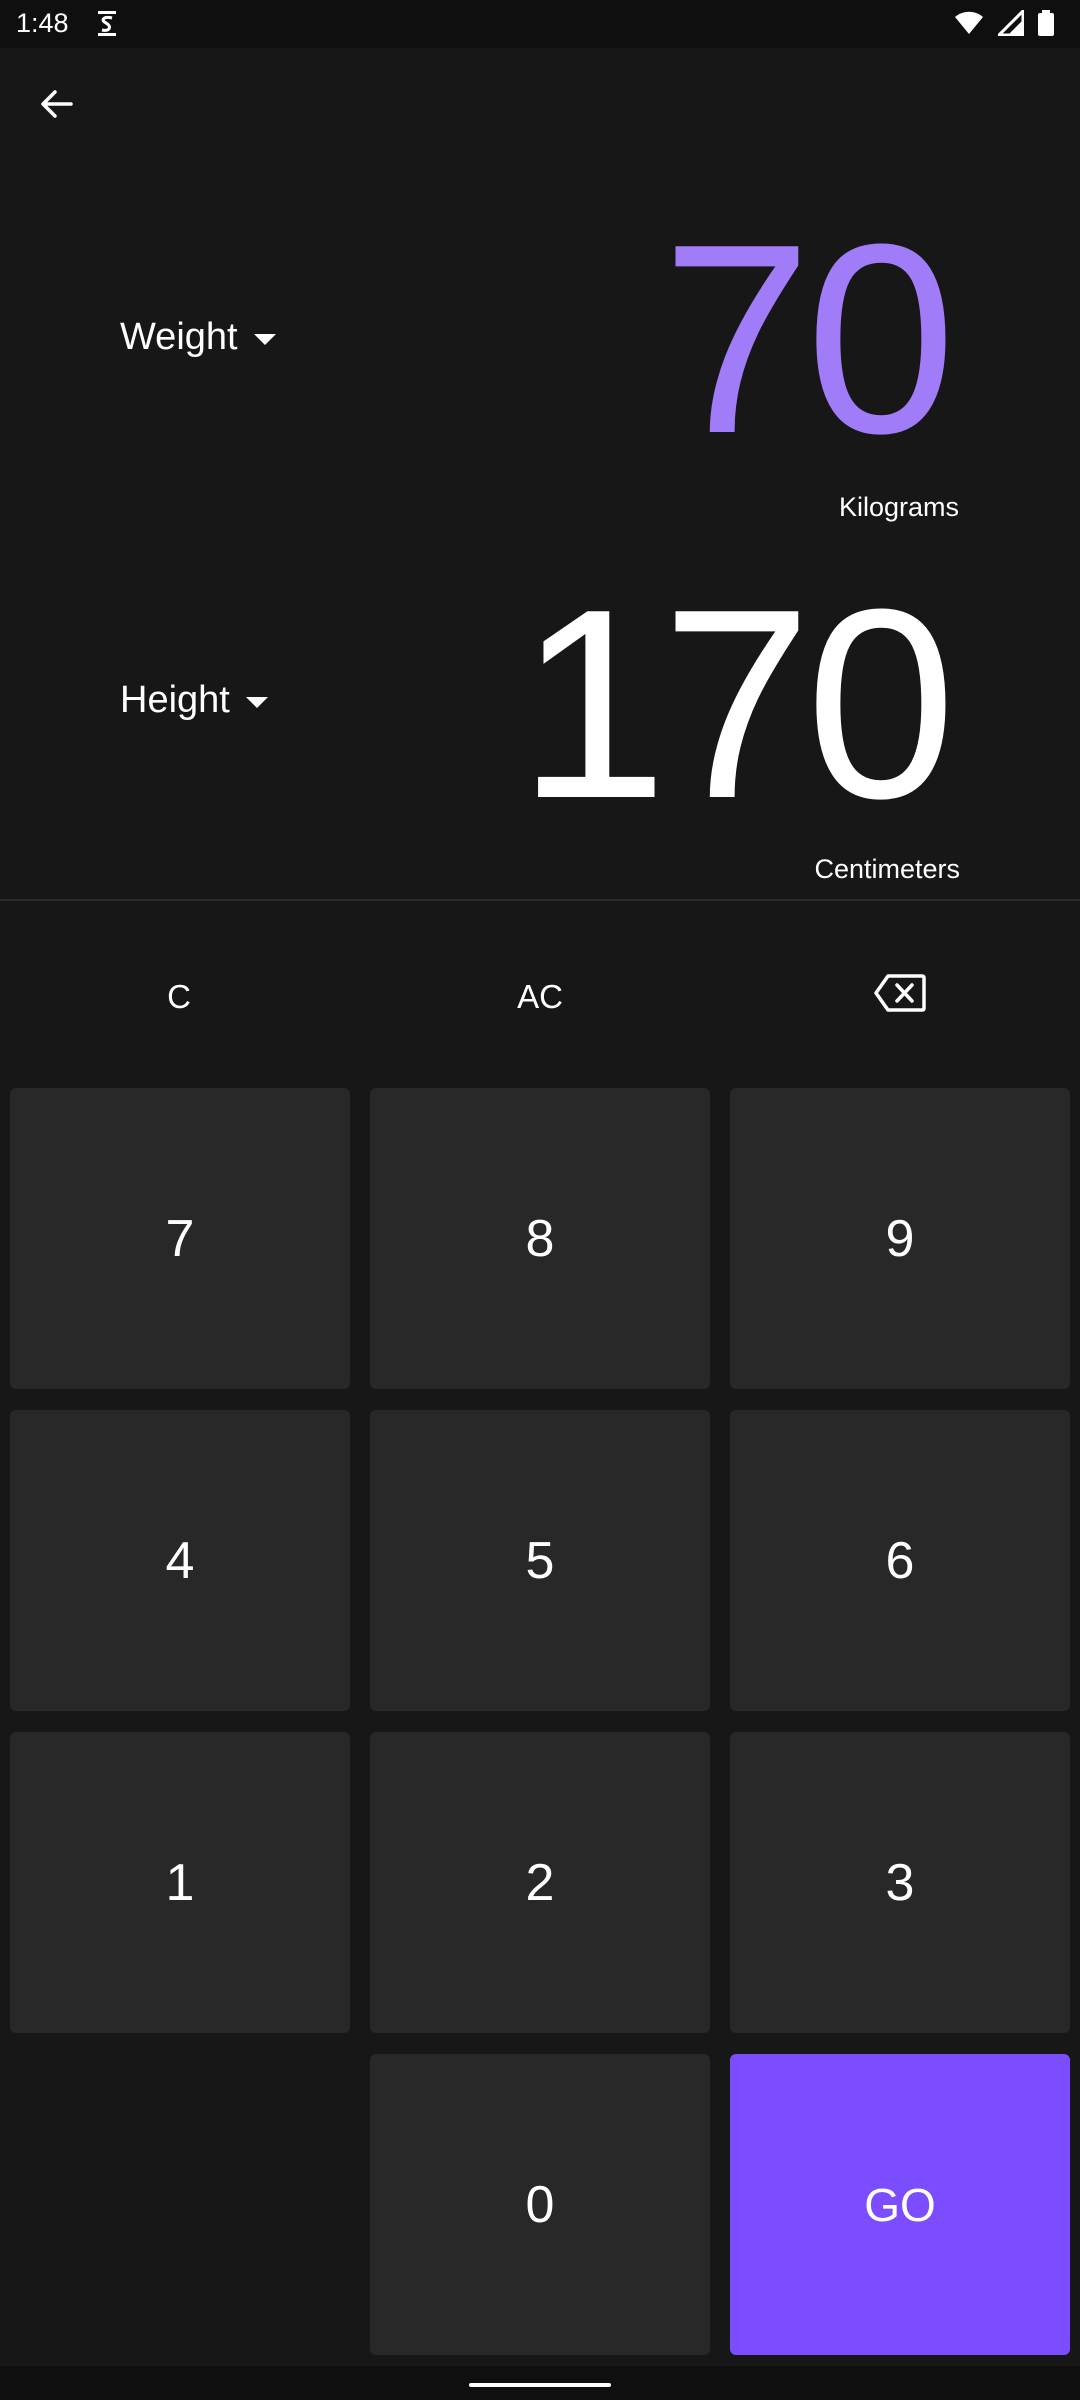 This screenshot has width=1080, height=2400. Describe the element at coordinates (179, 337) in the screenshot. I see `weight-label: Weight` at that location.